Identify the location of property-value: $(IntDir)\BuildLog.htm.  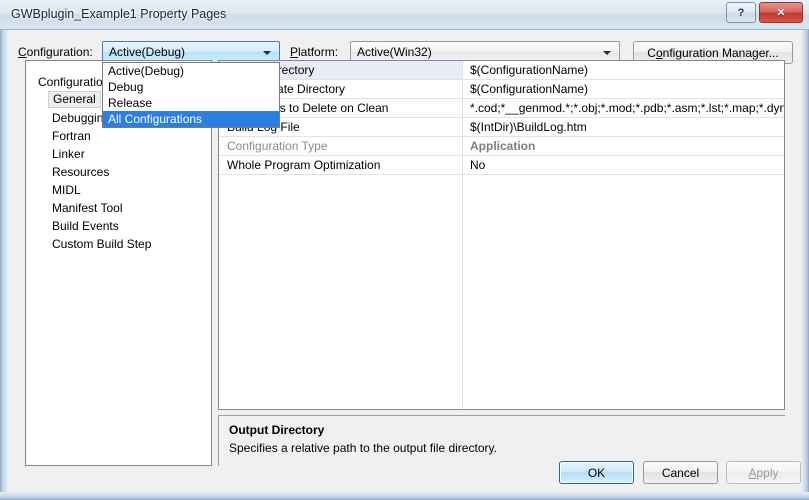
(624, 127).